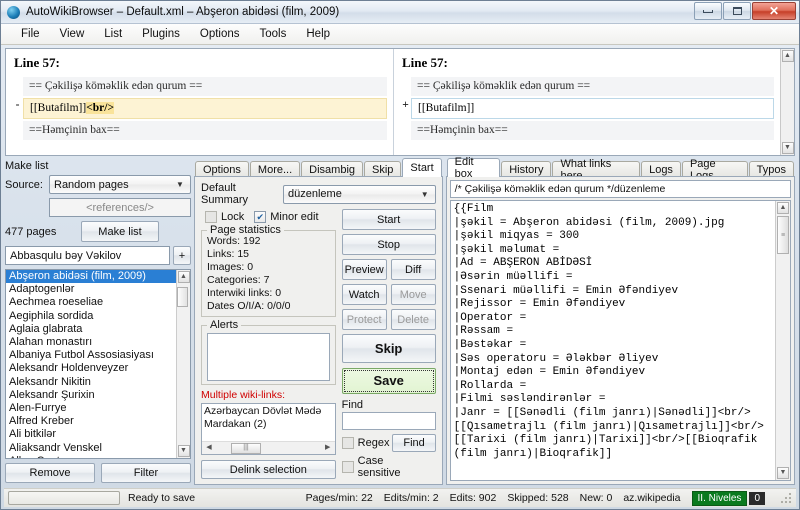 The image size is (800, 510). I want to click on tab-history: History, so click(526, 169).